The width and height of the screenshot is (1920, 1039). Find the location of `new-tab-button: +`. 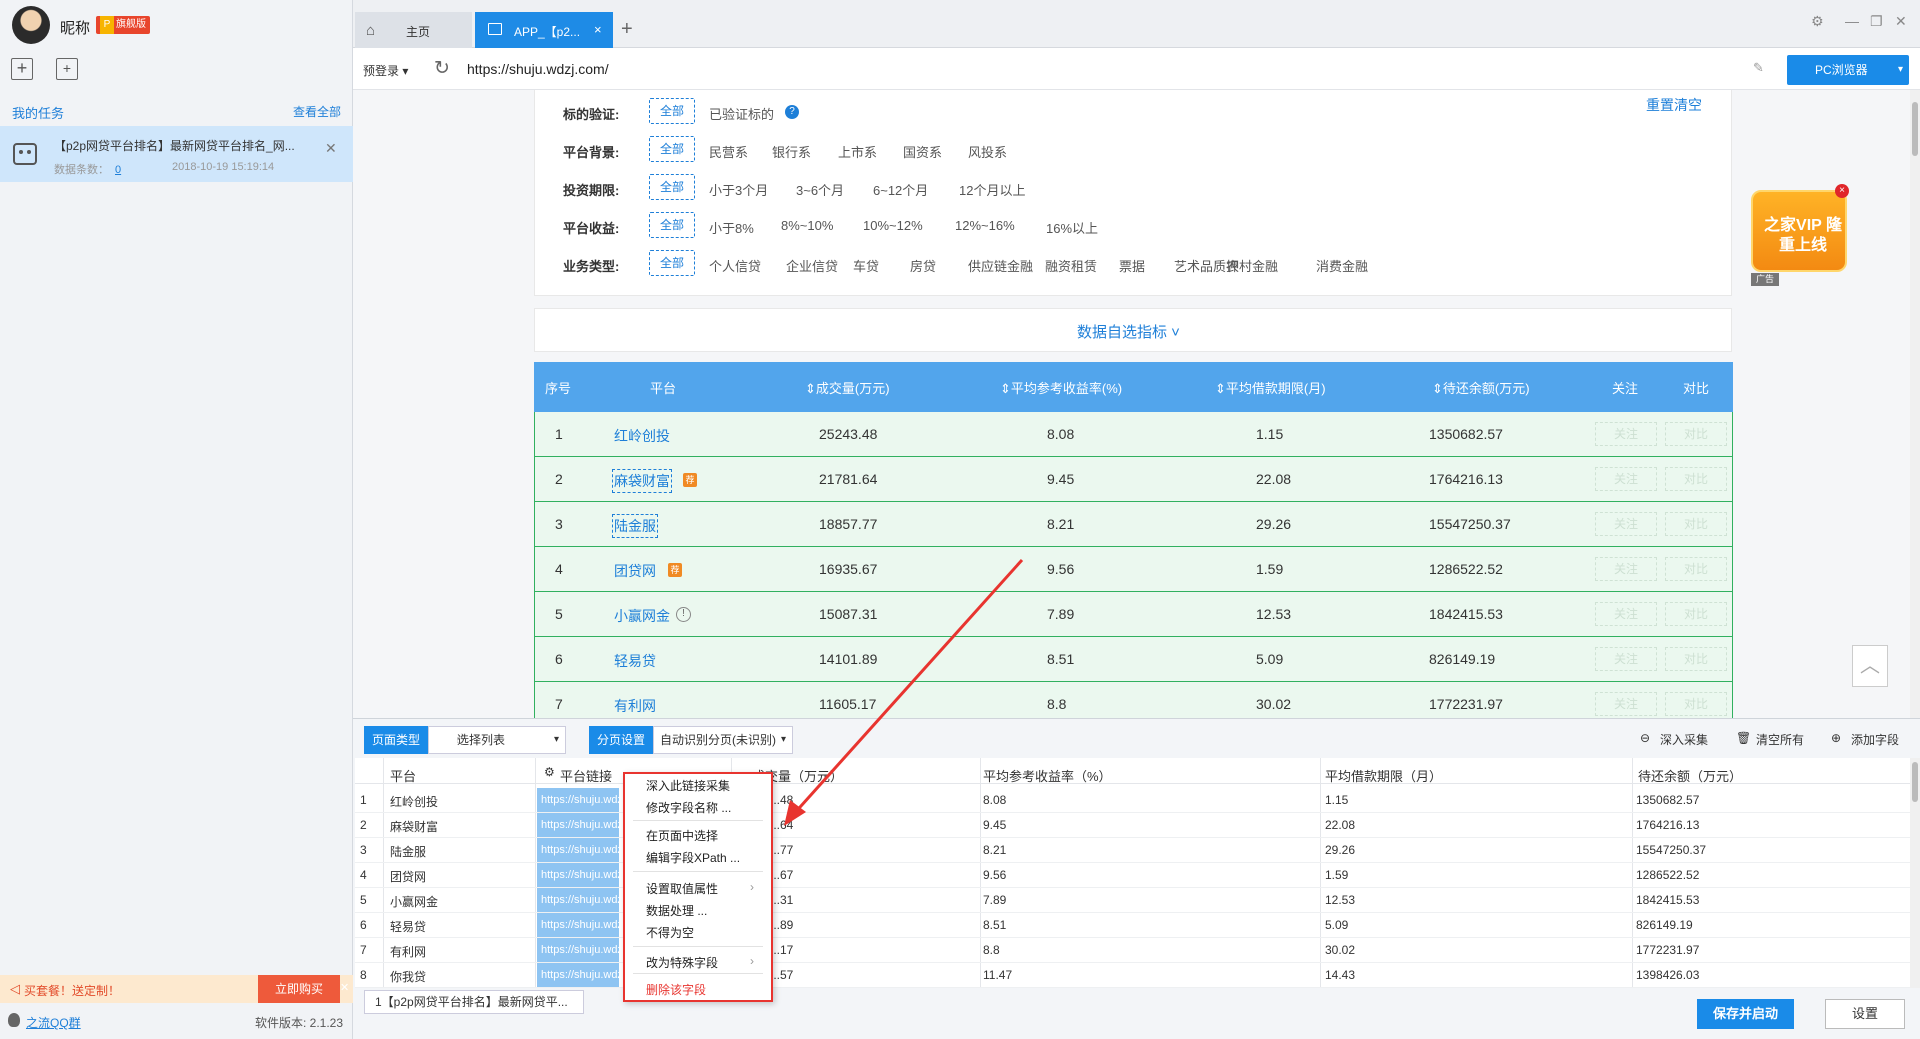

new-tab-button: + is located at coordinates (627, 29).